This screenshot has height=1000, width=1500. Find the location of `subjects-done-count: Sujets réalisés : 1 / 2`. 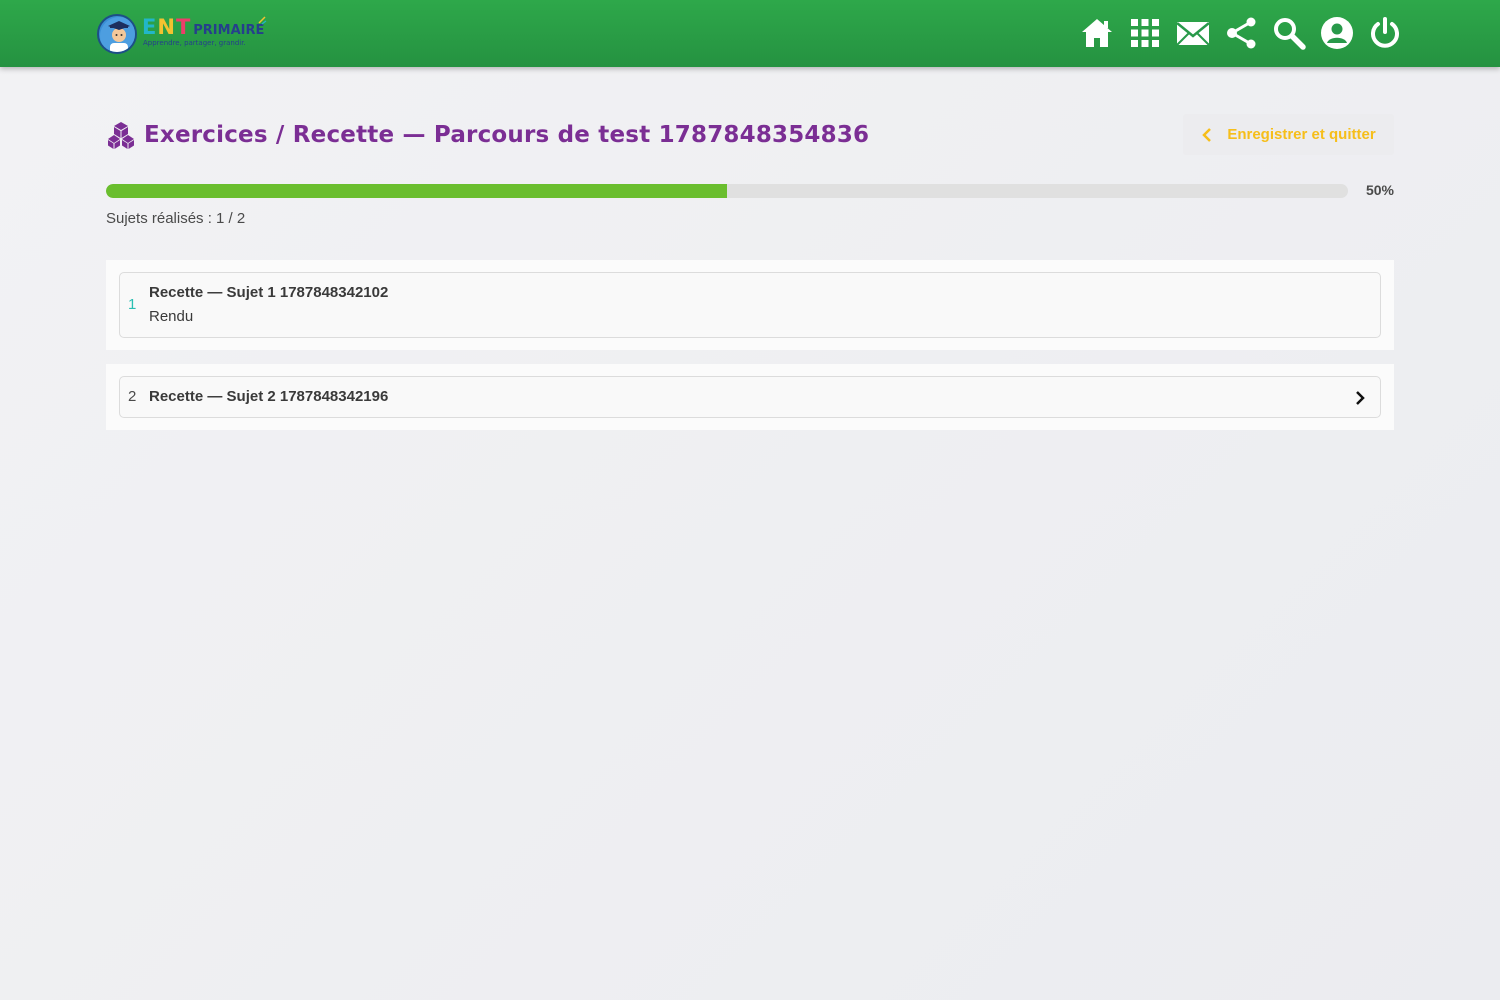

subjects-done-count: Sujets réalisés : 1 / 2 is located at coordinates (176, 218).